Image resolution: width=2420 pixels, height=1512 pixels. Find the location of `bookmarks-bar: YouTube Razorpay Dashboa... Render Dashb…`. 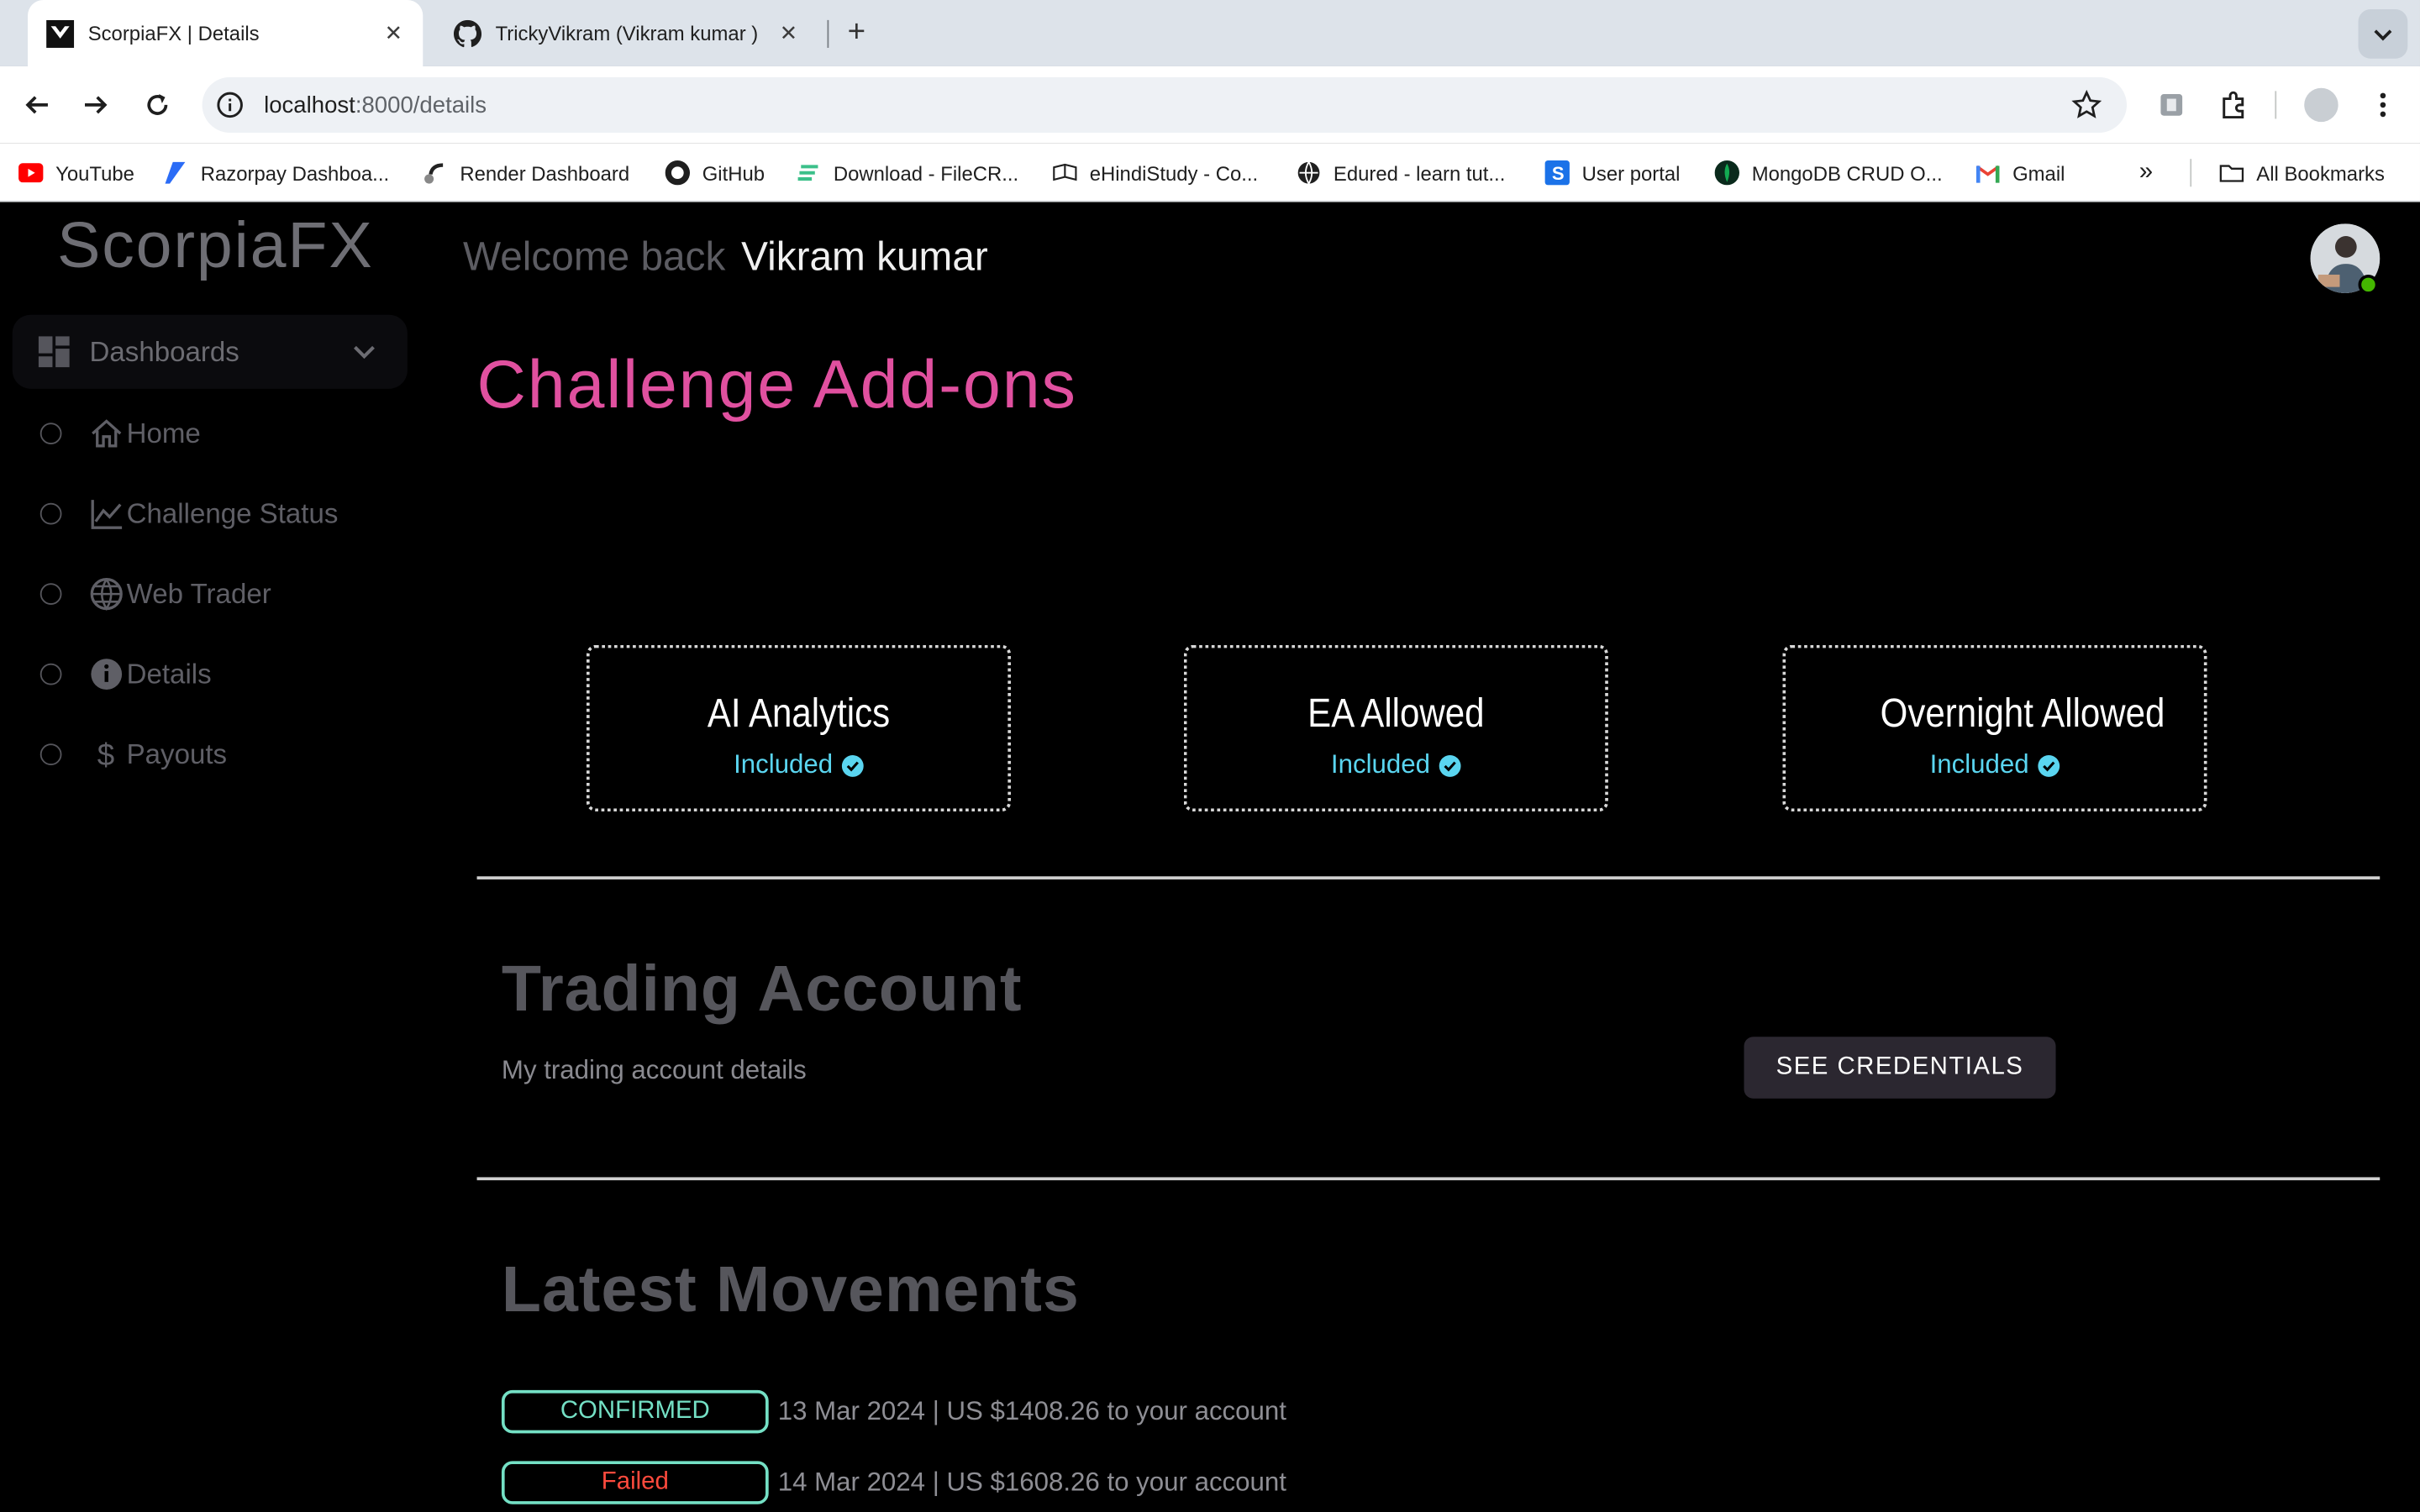

bookmarks-bar: YouTube Razorpay Dashboa... Render Dashb… is located at coordinates (1210, 172).